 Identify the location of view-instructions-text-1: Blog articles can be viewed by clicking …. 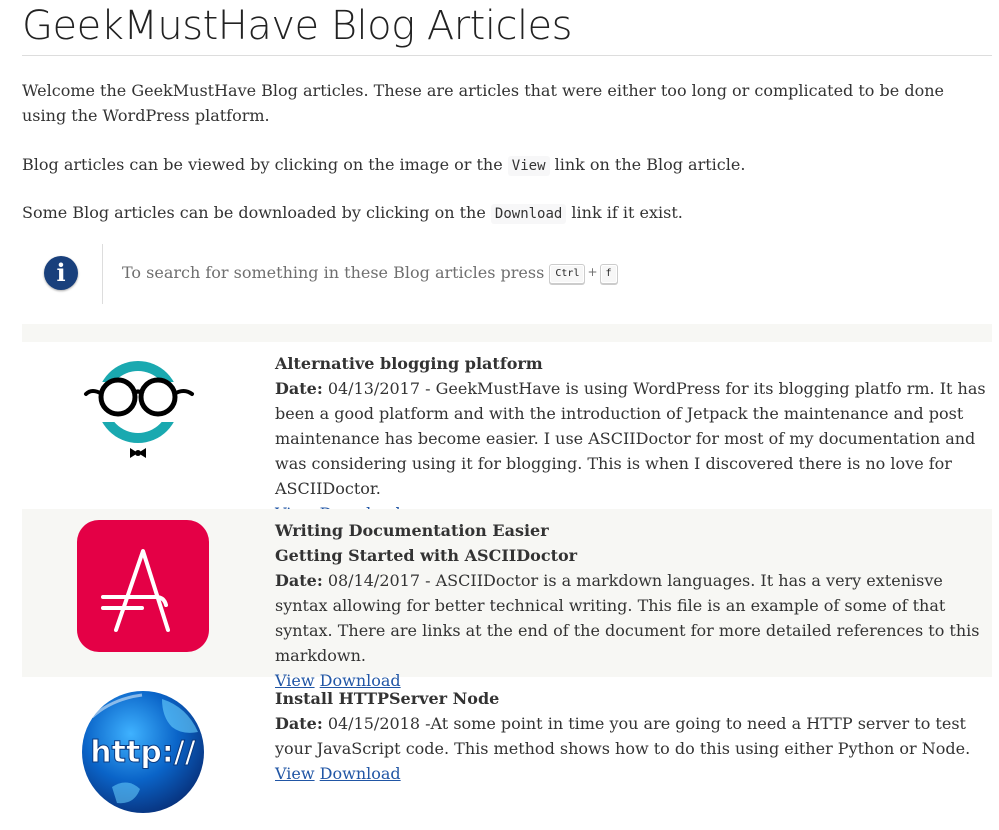
(265, 164).